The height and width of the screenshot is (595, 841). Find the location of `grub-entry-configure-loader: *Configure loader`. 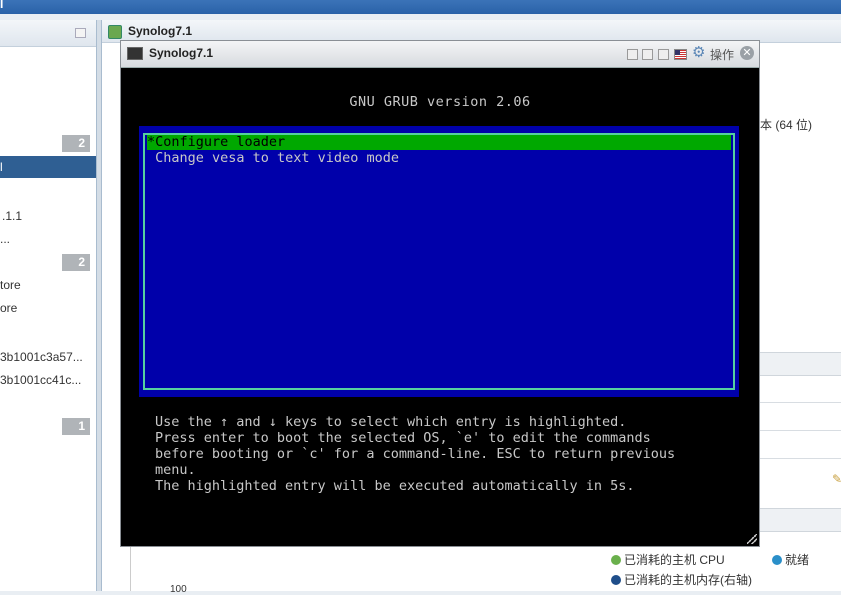

grub-entry-configure-loader: *Configure loader is located at coordinates (439, 142).